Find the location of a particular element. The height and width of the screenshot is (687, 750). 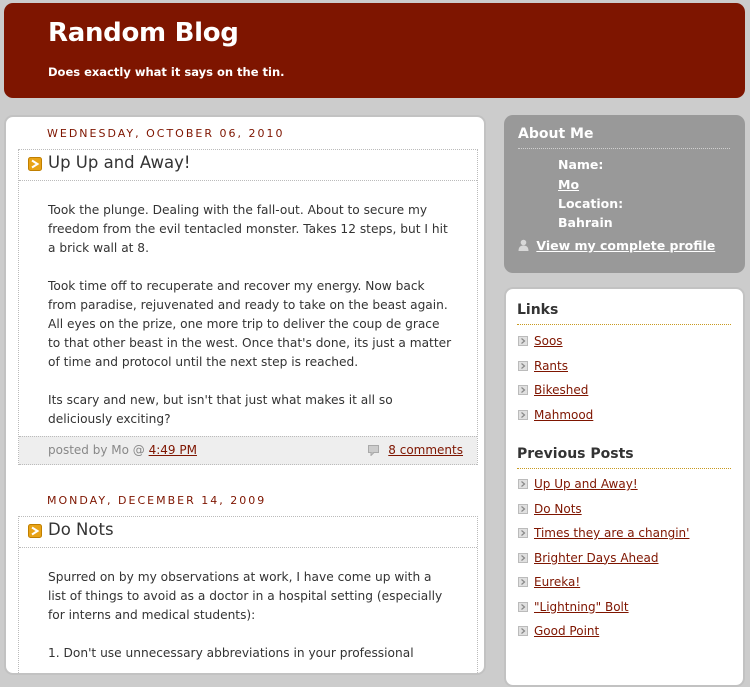

list-item: Good Point is located at coordinates (625, 636).